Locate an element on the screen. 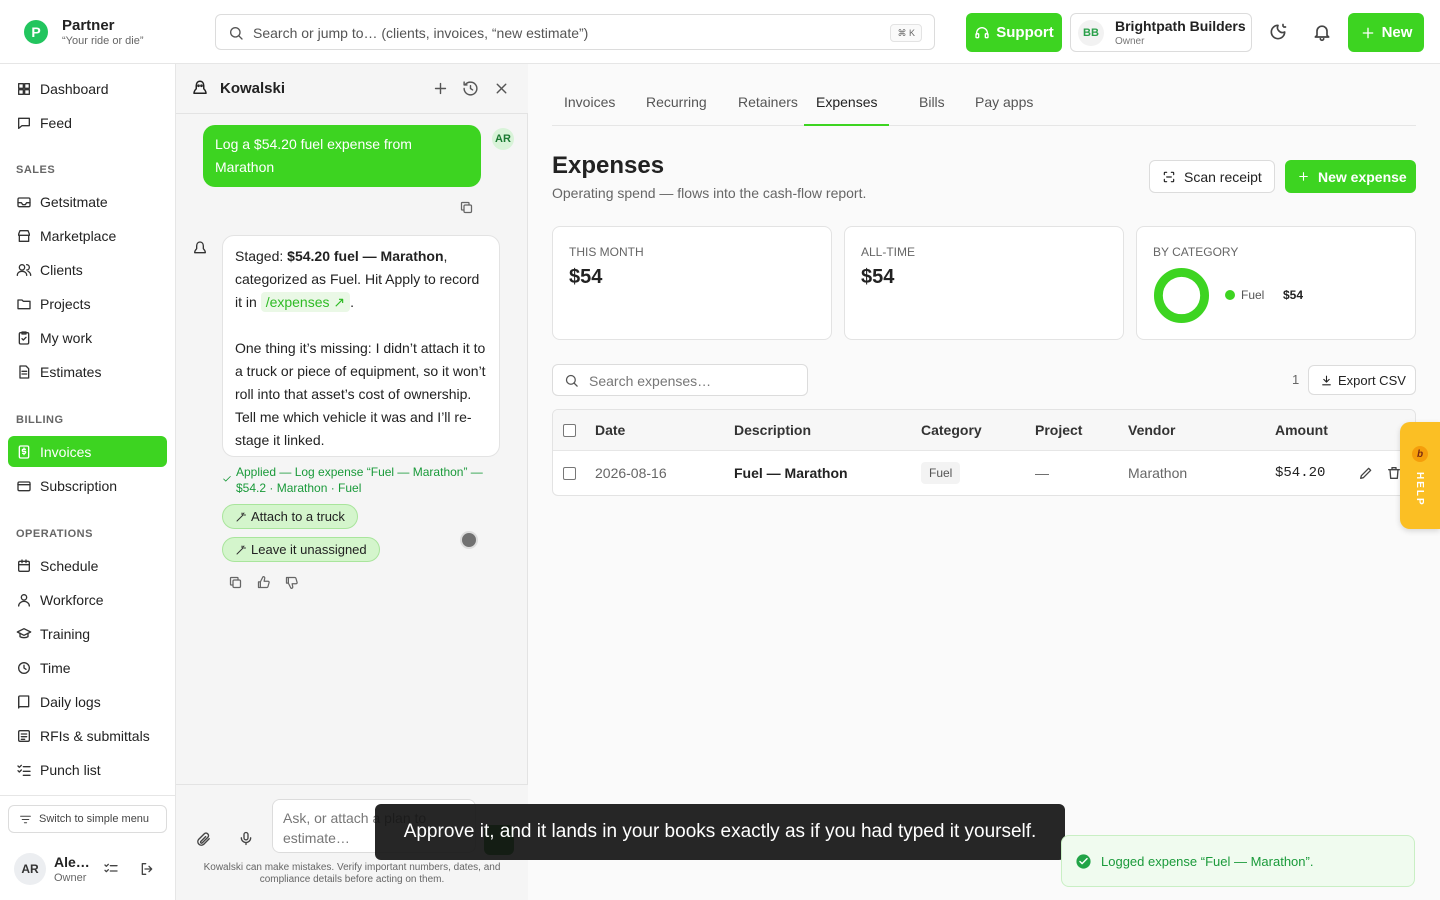 This screenshot has width=1440, height=900. dollar-receipt-icon is located at coordinates (24, 452).